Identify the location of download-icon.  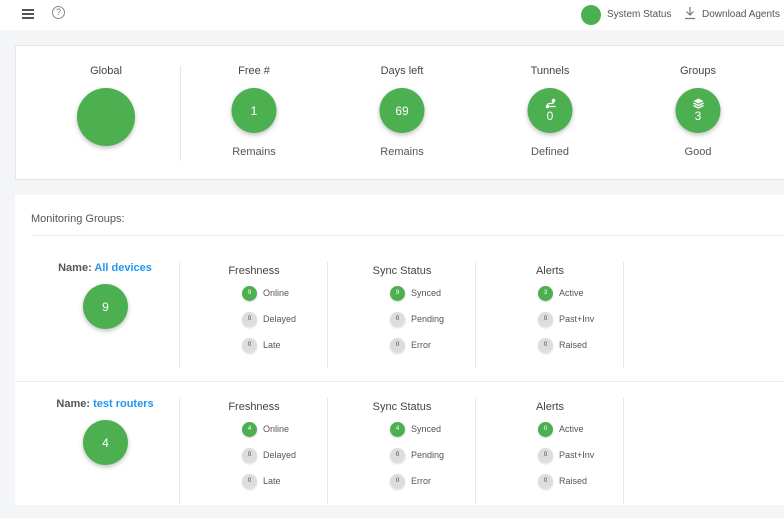
(690, 13).